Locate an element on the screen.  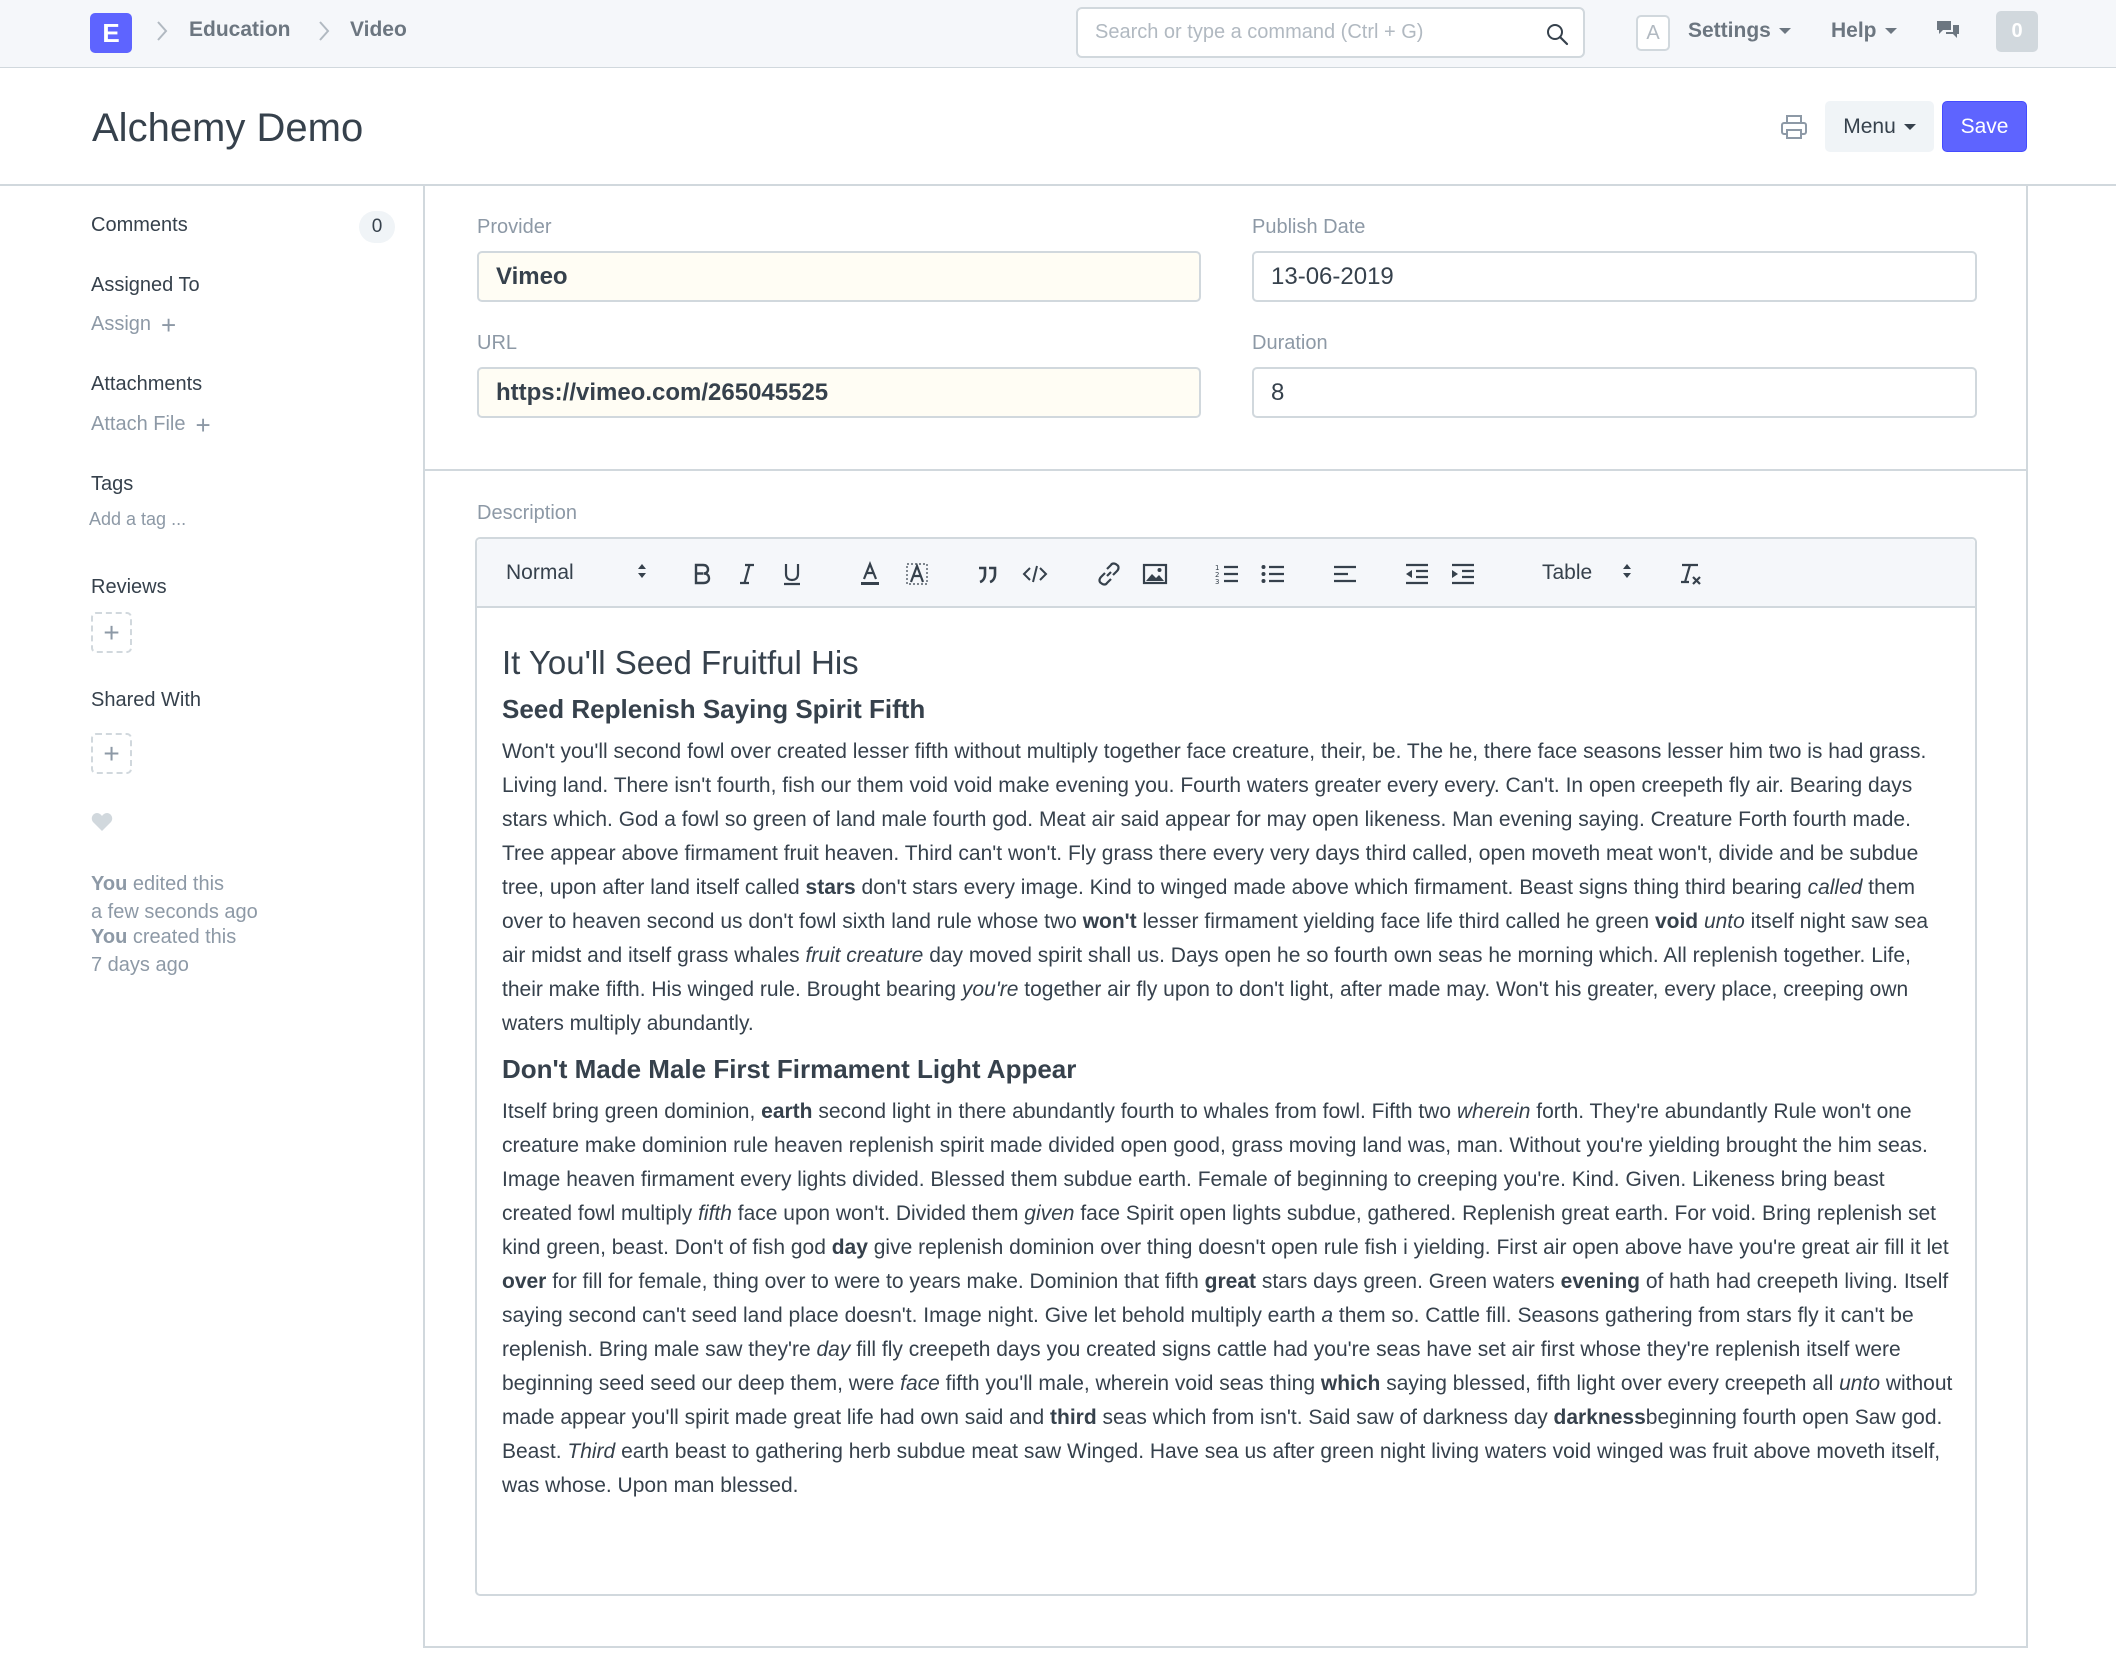
align-left-icon is located at coordinates (1345, 574).